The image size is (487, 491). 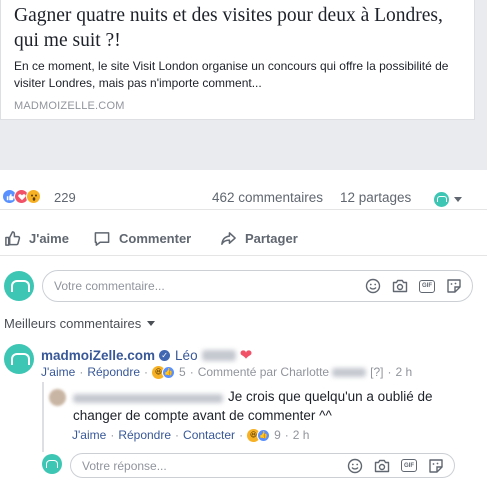 I want to click on comment-bubble-icon, so click(x=102, y=239).